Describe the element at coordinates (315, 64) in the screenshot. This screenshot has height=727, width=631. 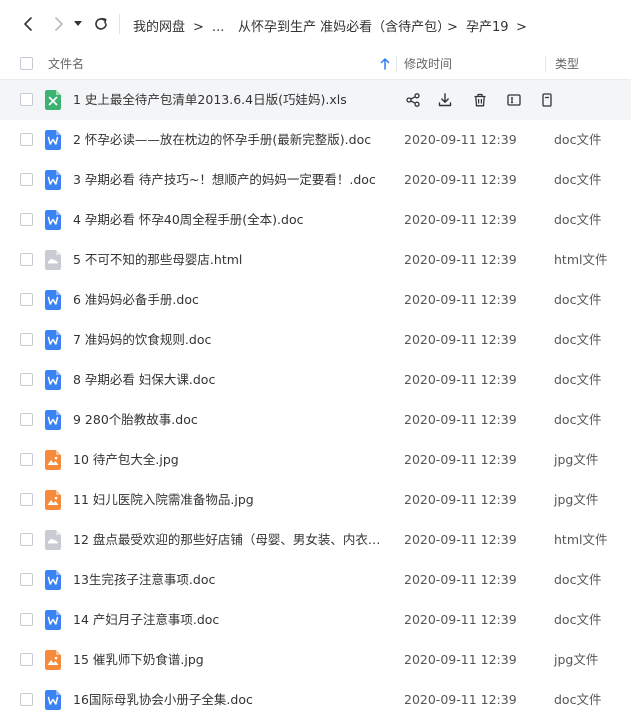
I see `file-list-header: 文件名 修改时间 类型` at that location.